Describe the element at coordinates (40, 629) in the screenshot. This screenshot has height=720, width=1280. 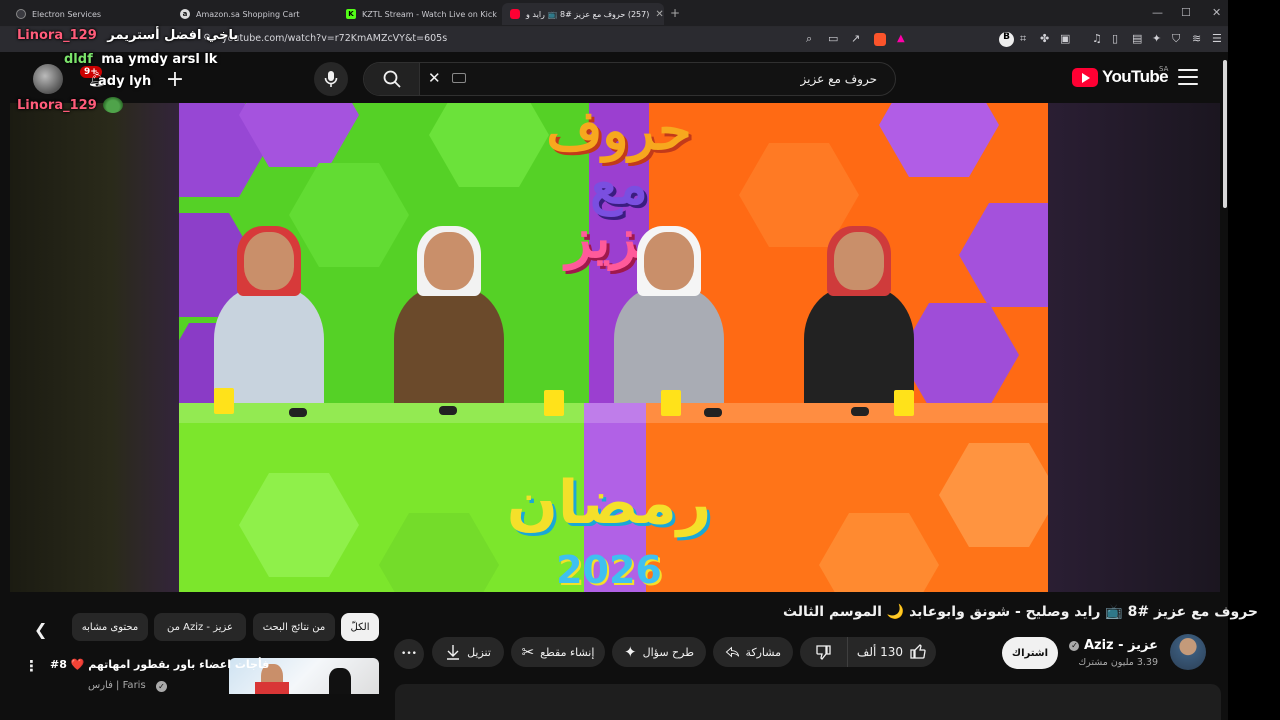
I see `chevron-left-icon: ❮` at that location.